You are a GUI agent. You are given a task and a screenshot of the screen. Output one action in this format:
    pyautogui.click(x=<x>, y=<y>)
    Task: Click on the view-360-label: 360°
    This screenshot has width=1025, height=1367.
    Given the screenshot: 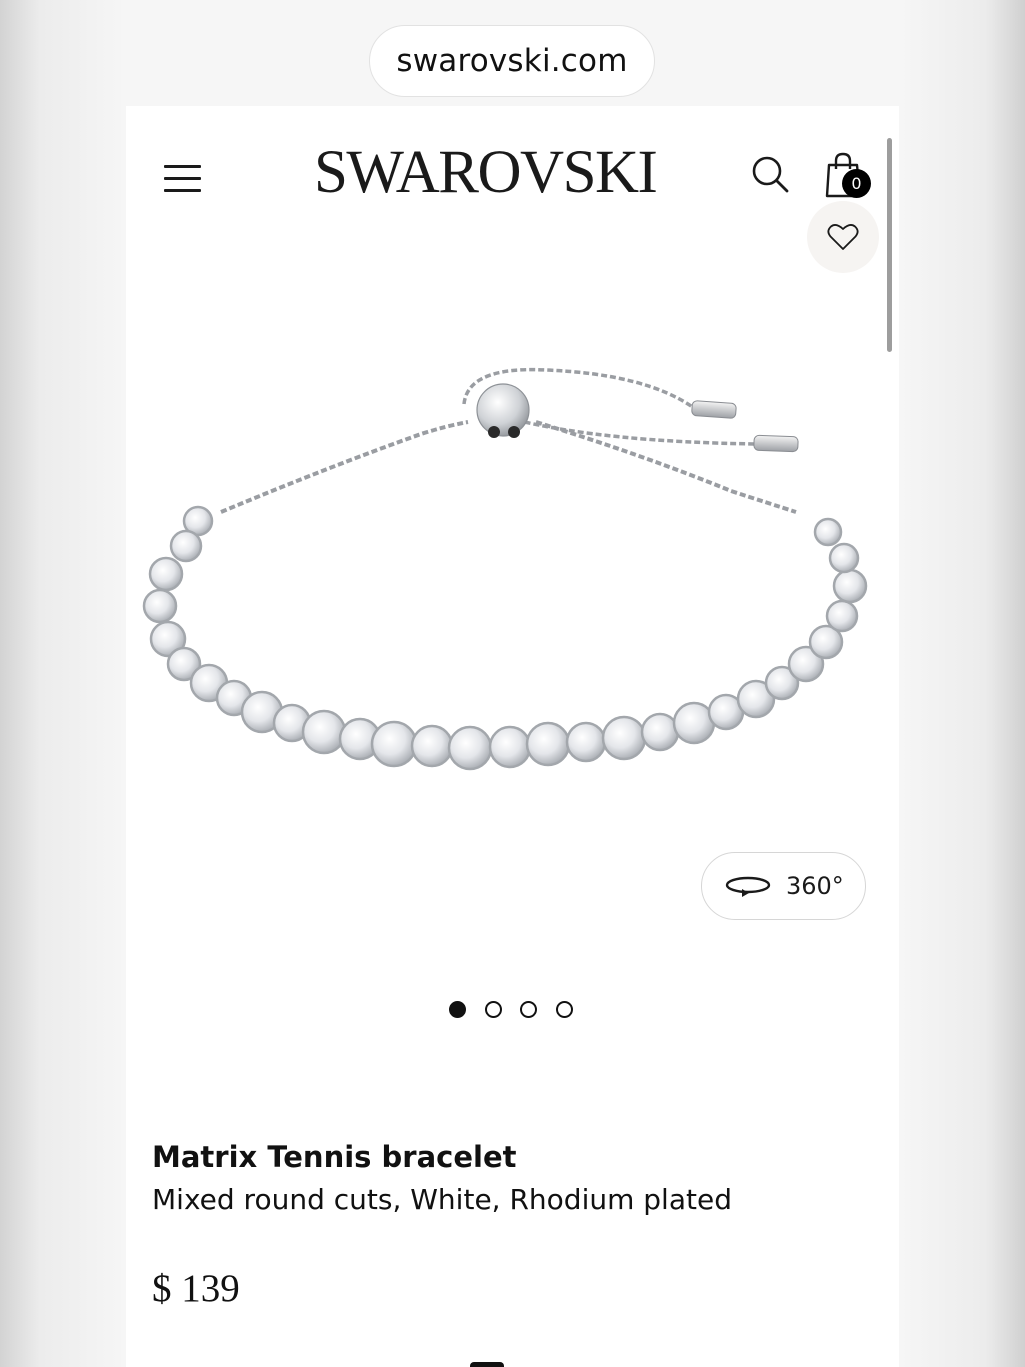 What is the action you would take?
    pyautogui.click(x=815, y=886)
    